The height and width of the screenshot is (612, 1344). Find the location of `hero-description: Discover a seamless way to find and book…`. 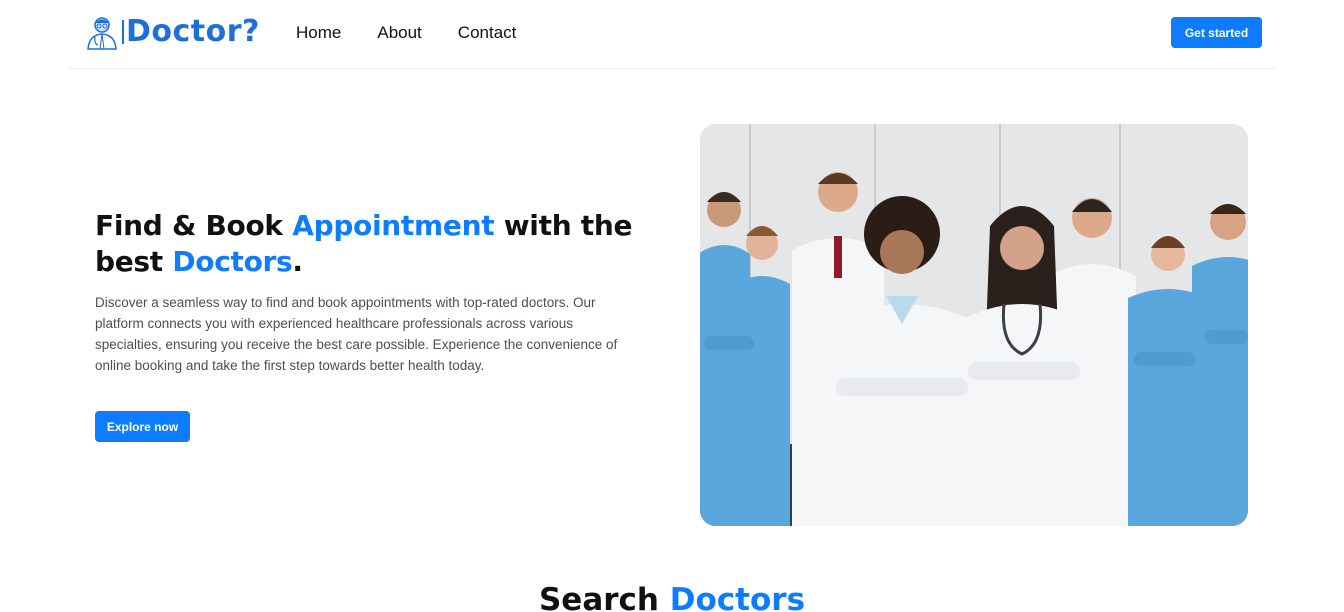

hero-description: Discover a seamless way to find and book… is located at coordinates (356, 334).